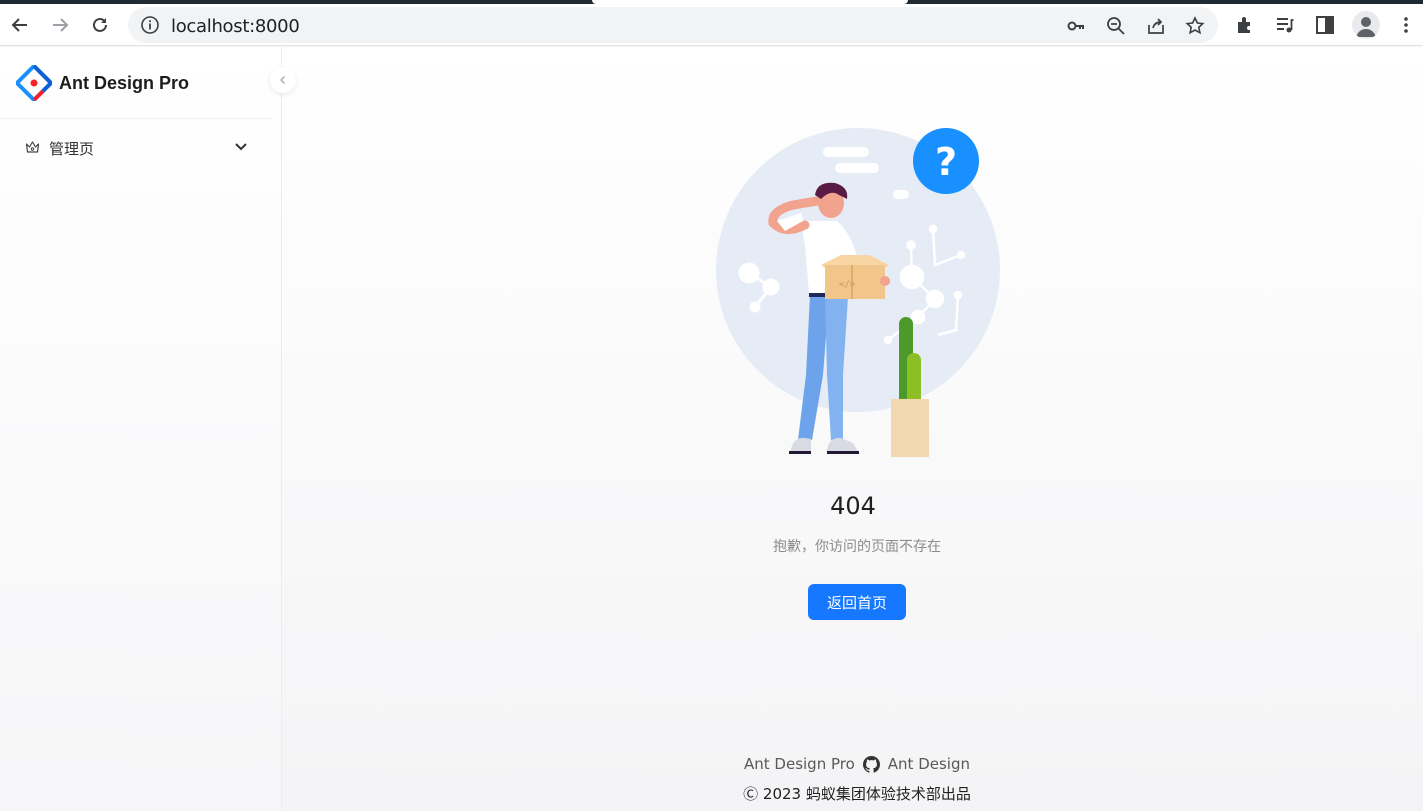 Image resolution: width=1423 pixels, height=811 pixels. I want to click on error-subtitle: 抱歉，你访问的页面不存在, so click(857, 547).